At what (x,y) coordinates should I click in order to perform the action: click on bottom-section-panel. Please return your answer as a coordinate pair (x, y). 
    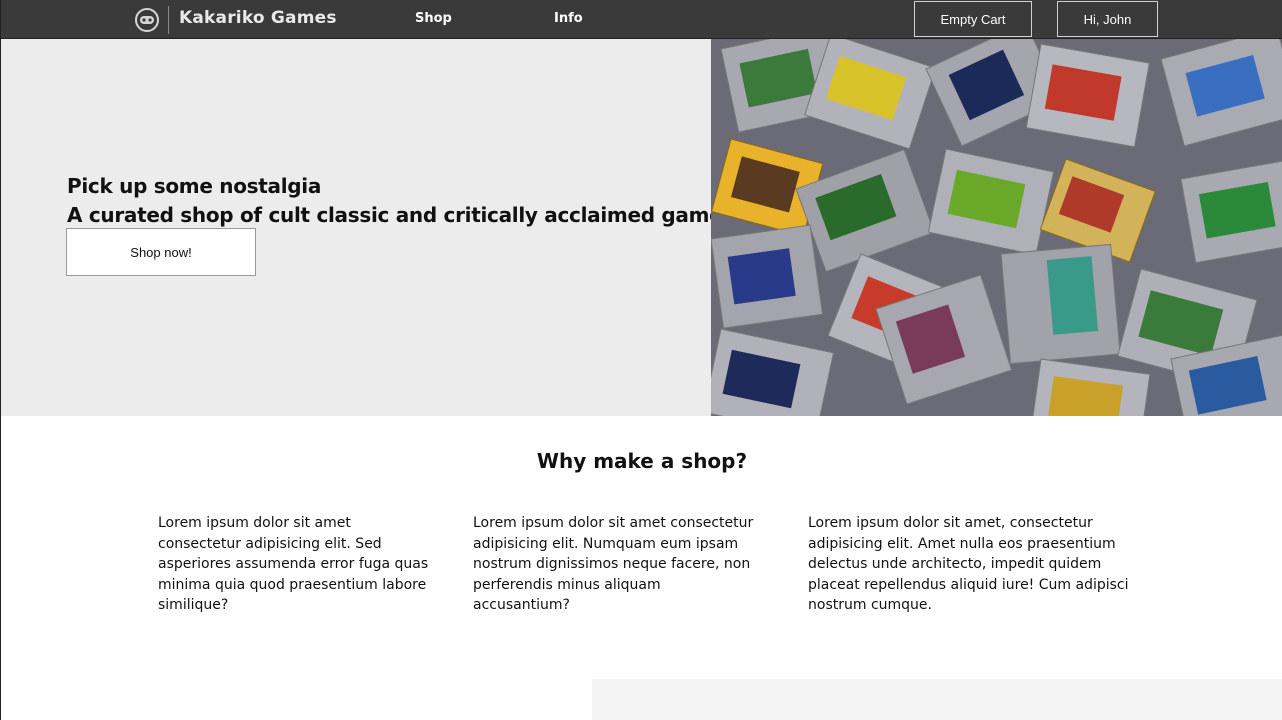
    Looking at the image, I should click on (937, 699).